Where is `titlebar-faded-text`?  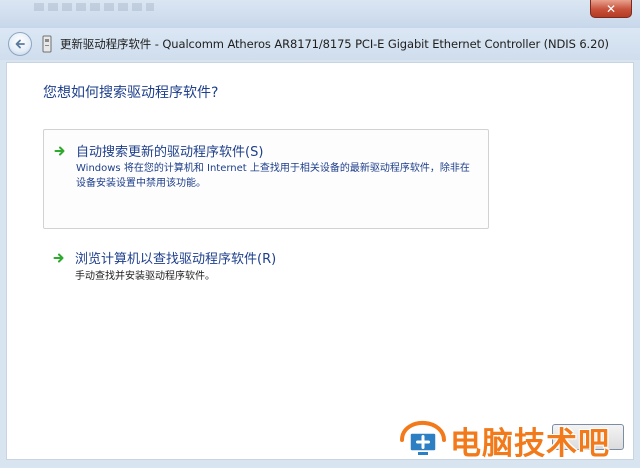 titlebar-faded-text is located at coordinates (94, 7).